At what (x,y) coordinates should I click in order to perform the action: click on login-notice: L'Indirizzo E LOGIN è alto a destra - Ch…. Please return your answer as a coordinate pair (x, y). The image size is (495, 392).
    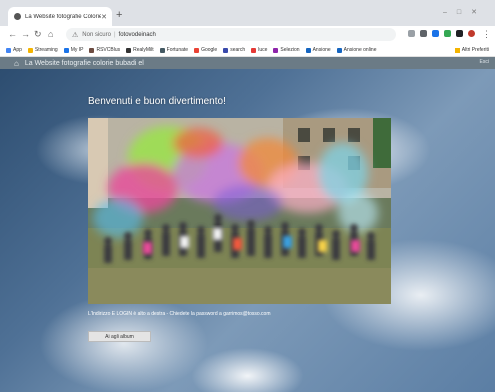
    Looking at the image, I should click on (179, 314).